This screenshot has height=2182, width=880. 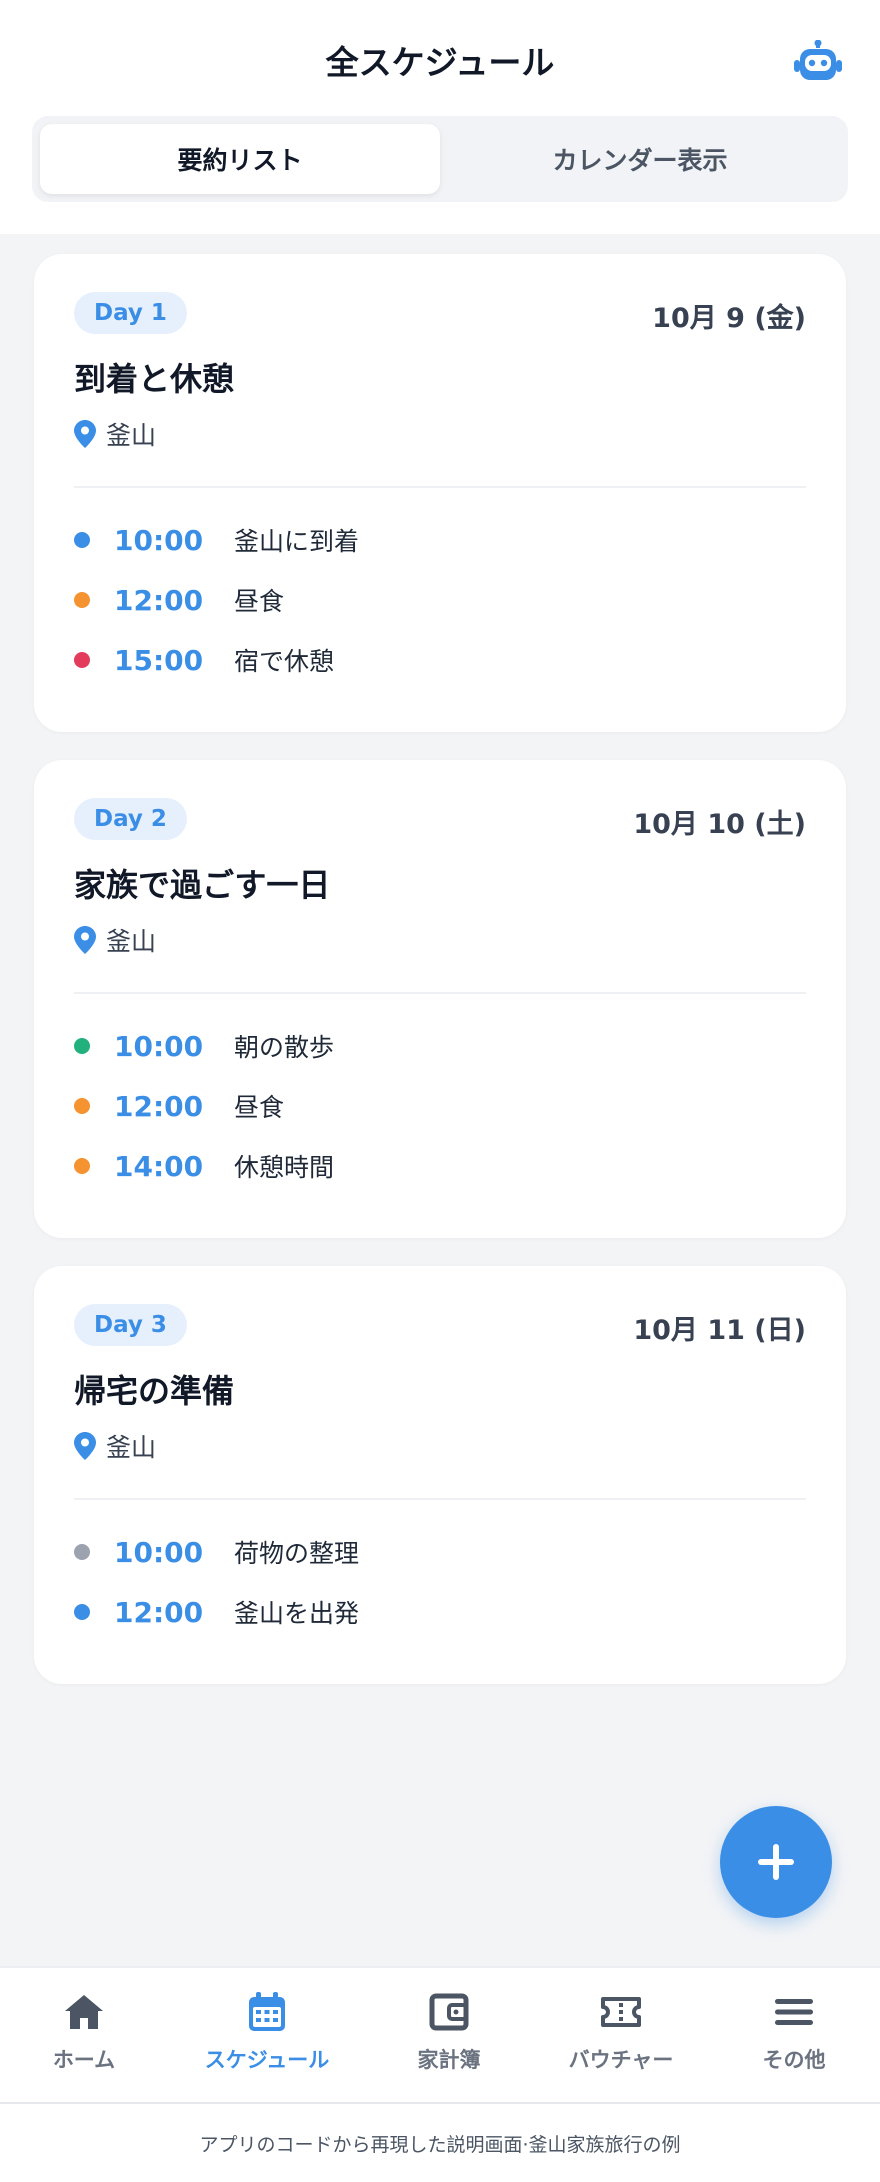 I want to click on day-title: 帰宅の準備, so click(x=154, y=1391).